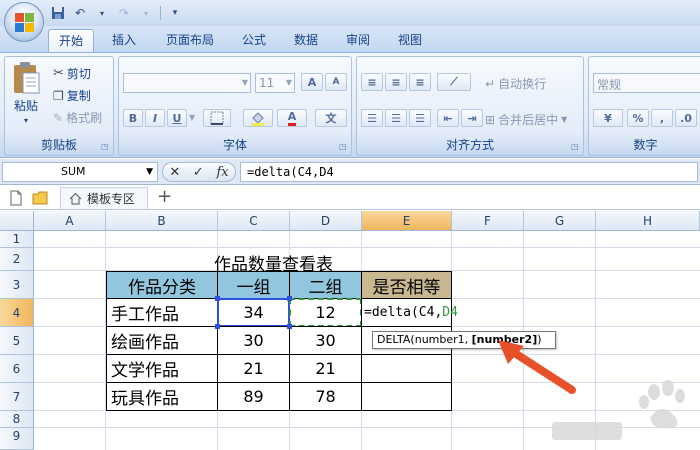 This screenshot has height=450, width=700. What do you see at coordinates (325, 396) in the screenshot?
I see `table-cell: 78` at bounding box center [325, 396].